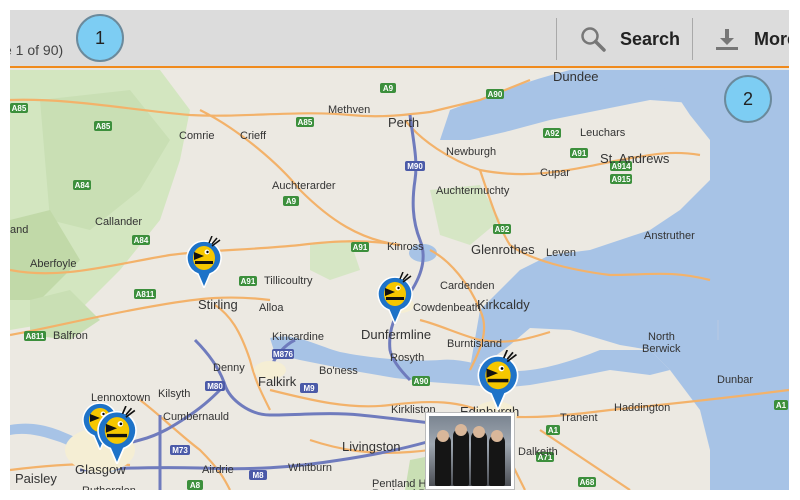 The height and width of the screenshot is (500, 800). What do you see at coordinates (70, 336) in the screenshot?
I see `svg-text: Balfron` at bounding box center [70, 336].